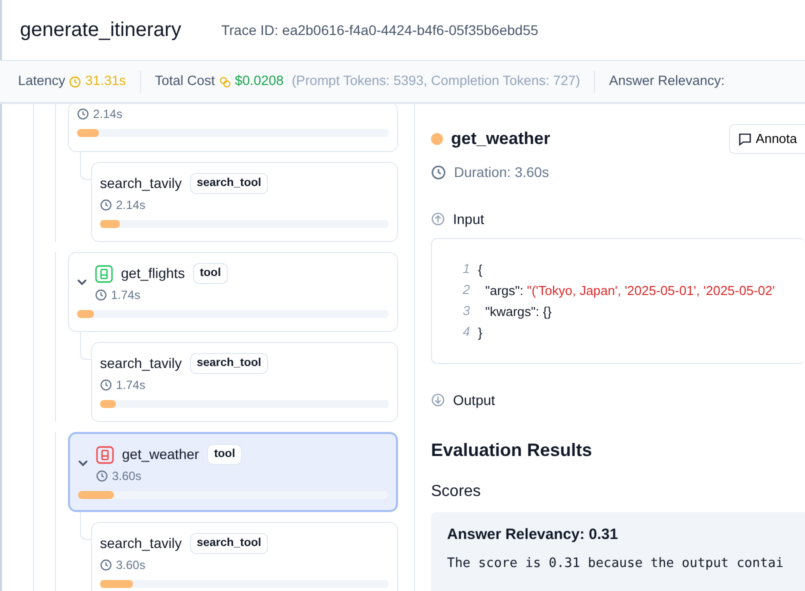 Image resolution: width=805 pixels, height=591 pixels. What do you see at coordinates (480, 333) in the screenshot?
I see `code-line: }` at bounding box center [480, 333].